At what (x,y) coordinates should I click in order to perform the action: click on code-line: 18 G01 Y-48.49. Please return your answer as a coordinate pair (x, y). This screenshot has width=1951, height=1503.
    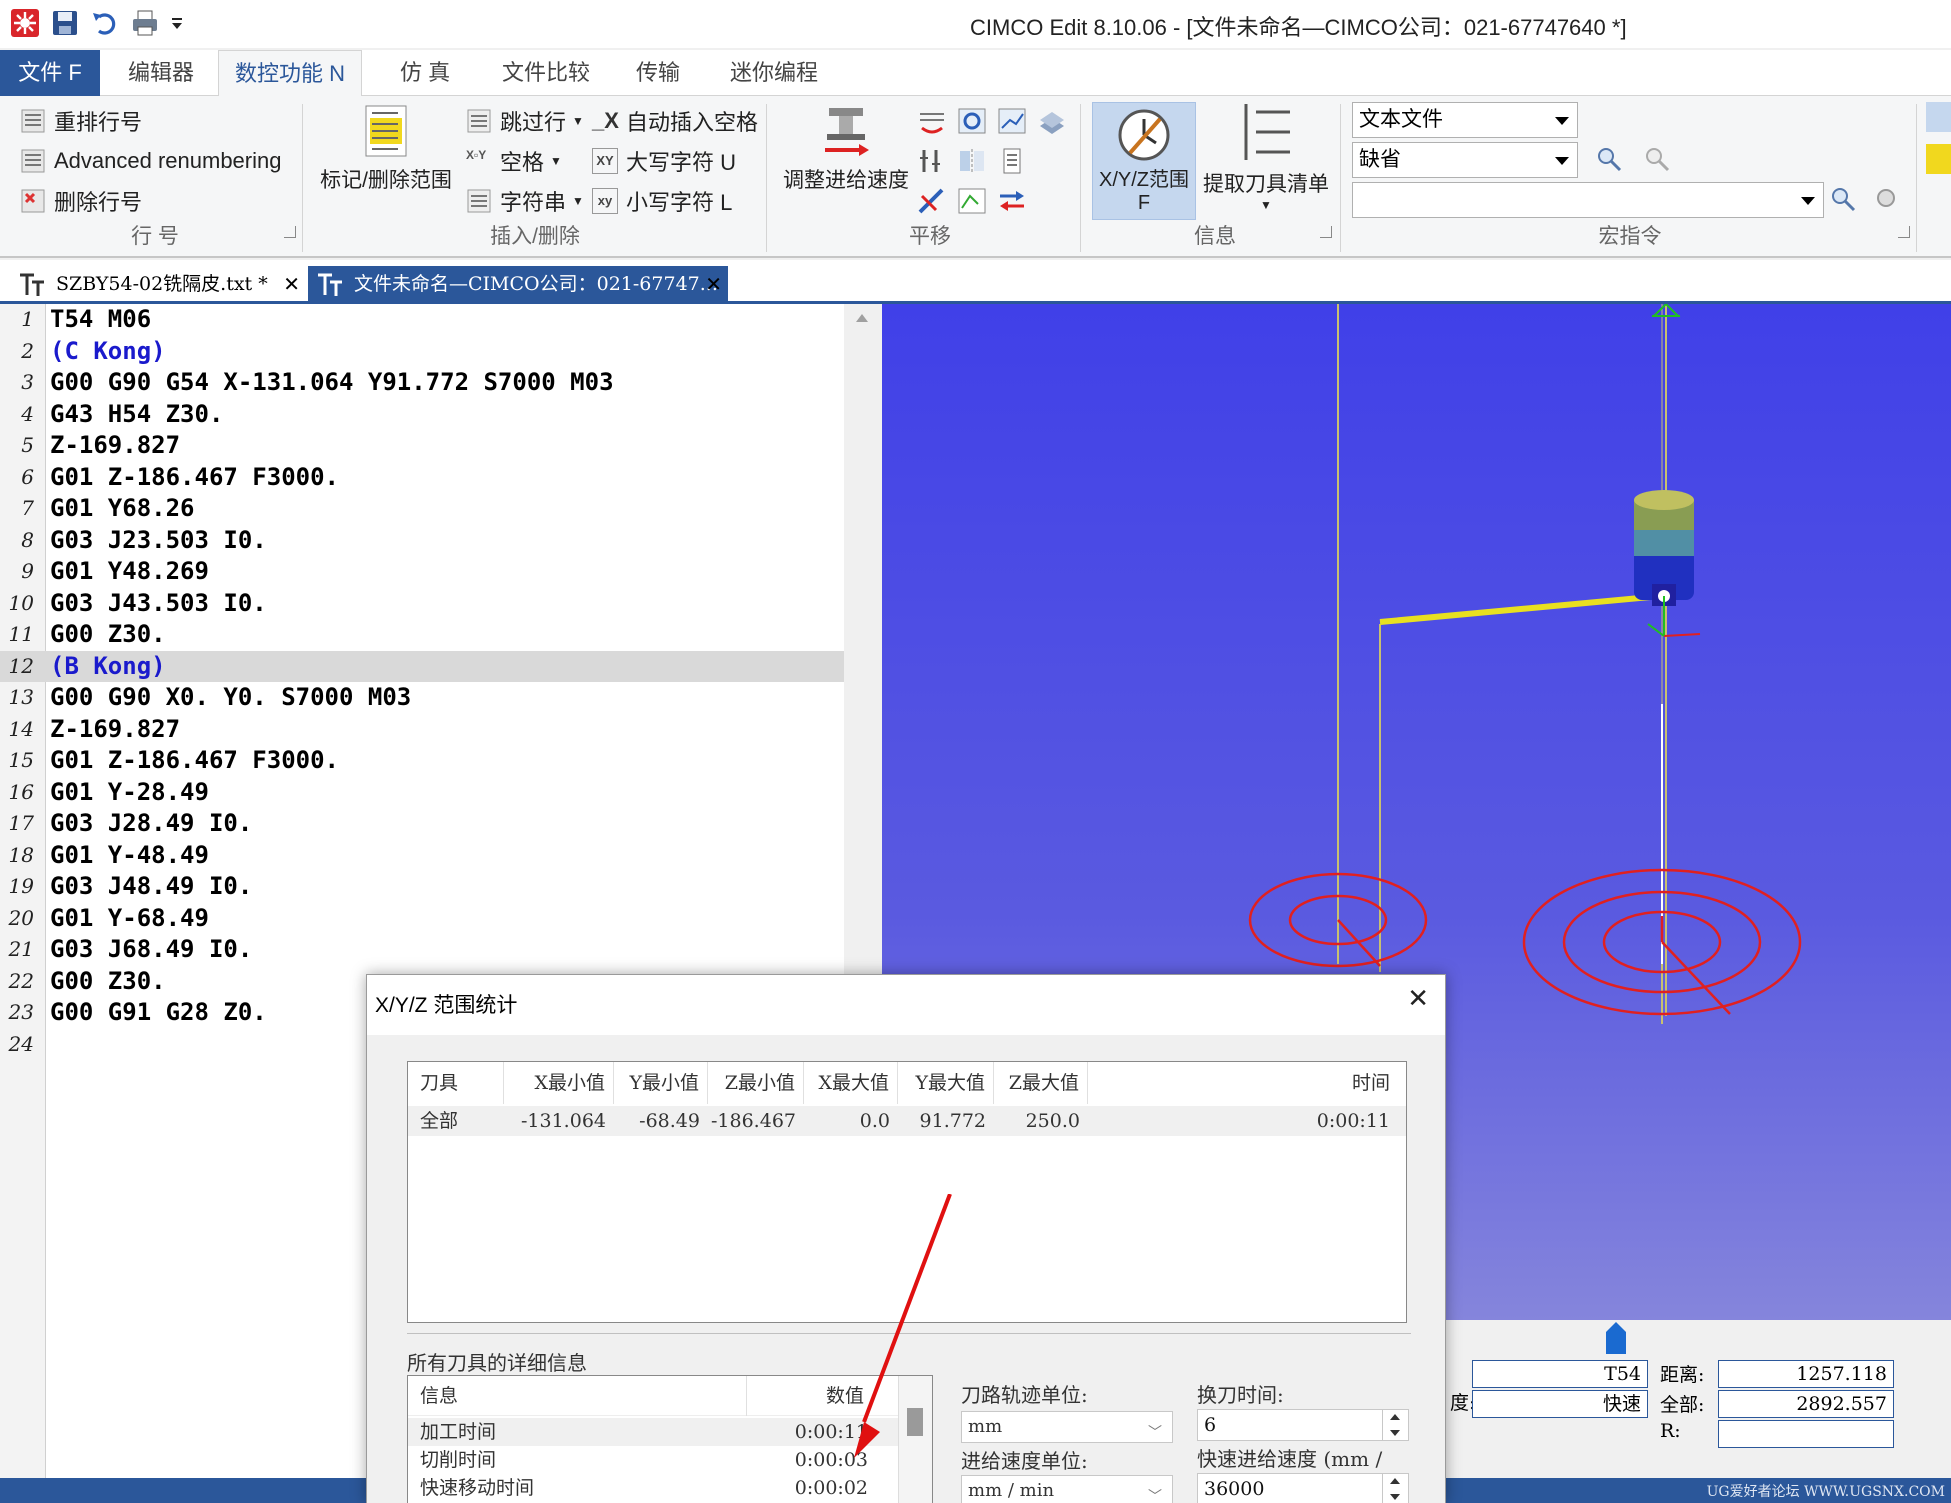
    Looking at the image, I should click on (422, 856).